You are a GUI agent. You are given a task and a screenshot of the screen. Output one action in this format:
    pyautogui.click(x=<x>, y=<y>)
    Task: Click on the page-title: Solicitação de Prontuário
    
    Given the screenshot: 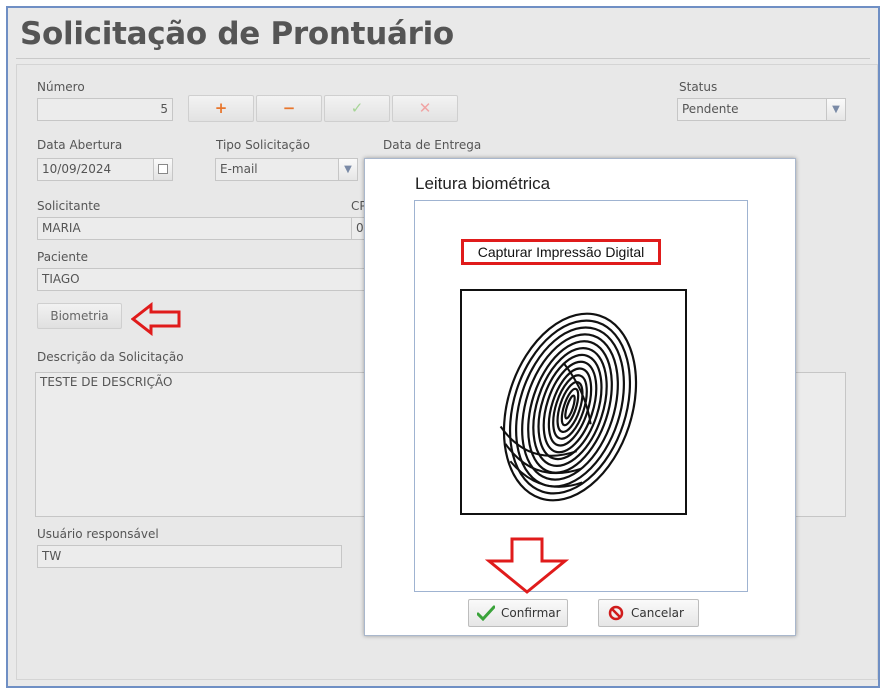 What is the action you would take?
    pyautogui.click(x=237, y=34)
    